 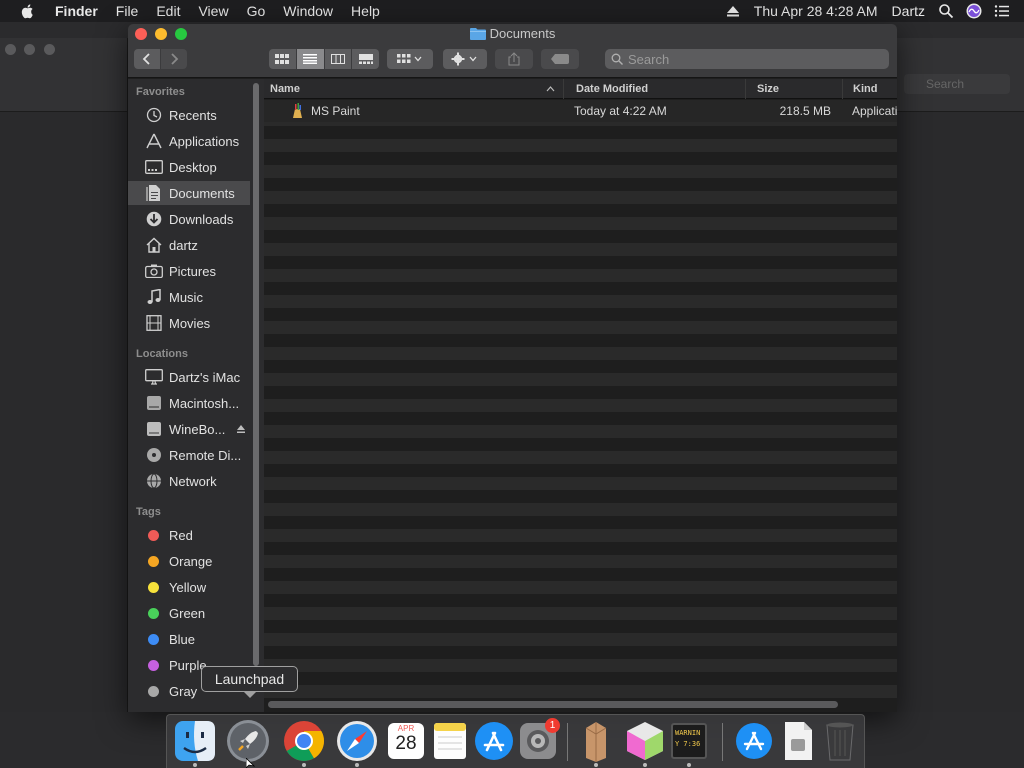 What do you see at coordinates (754, 741) in the screenshot?
I see `dock-downloads-stack` at bounding box center [754, 741].